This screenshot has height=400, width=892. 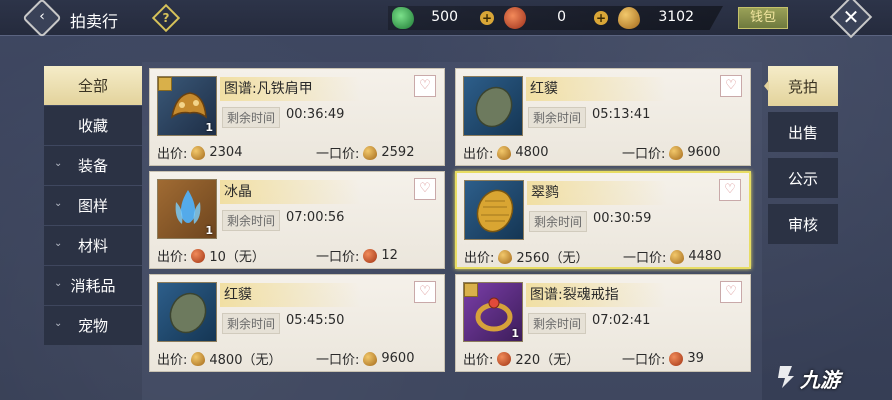 I want to click on egg-icon, so click(x=188, y=313).